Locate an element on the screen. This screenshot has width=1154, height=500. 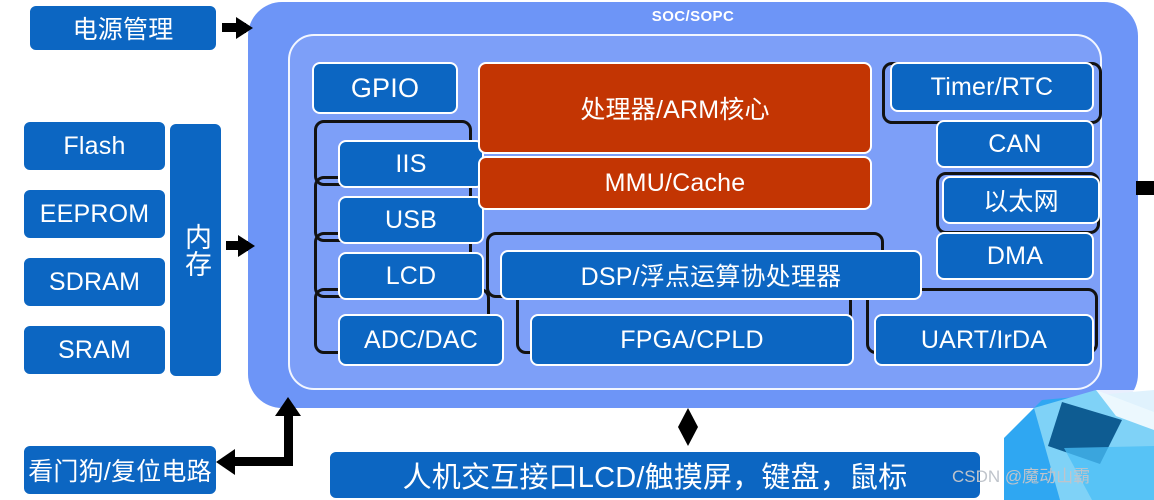
box-iis-label: IIS is located at coordinates (411, 163).